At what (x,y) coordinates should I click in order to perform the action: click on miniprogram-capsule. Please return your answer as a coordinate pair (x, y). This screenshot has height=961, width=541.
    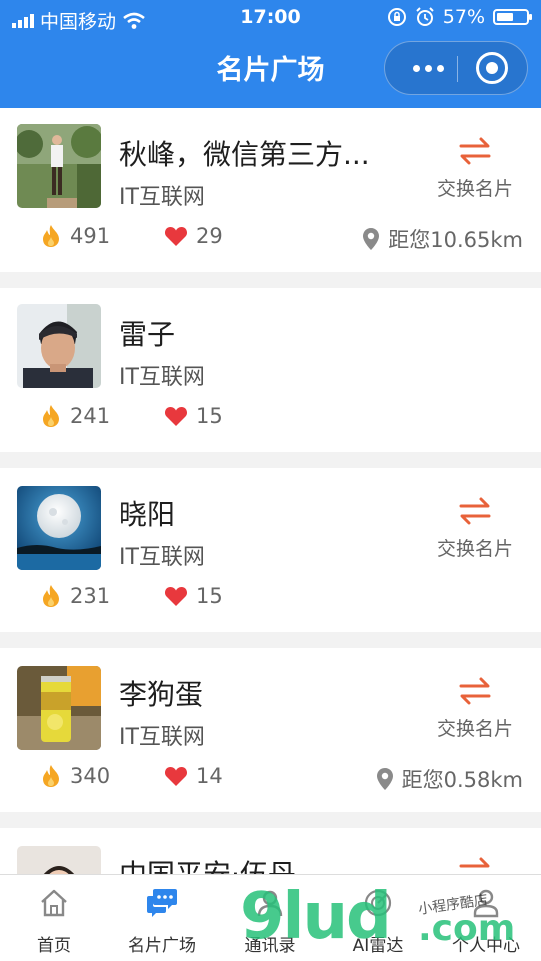
    Looking at the image, I should click on (456, 68).